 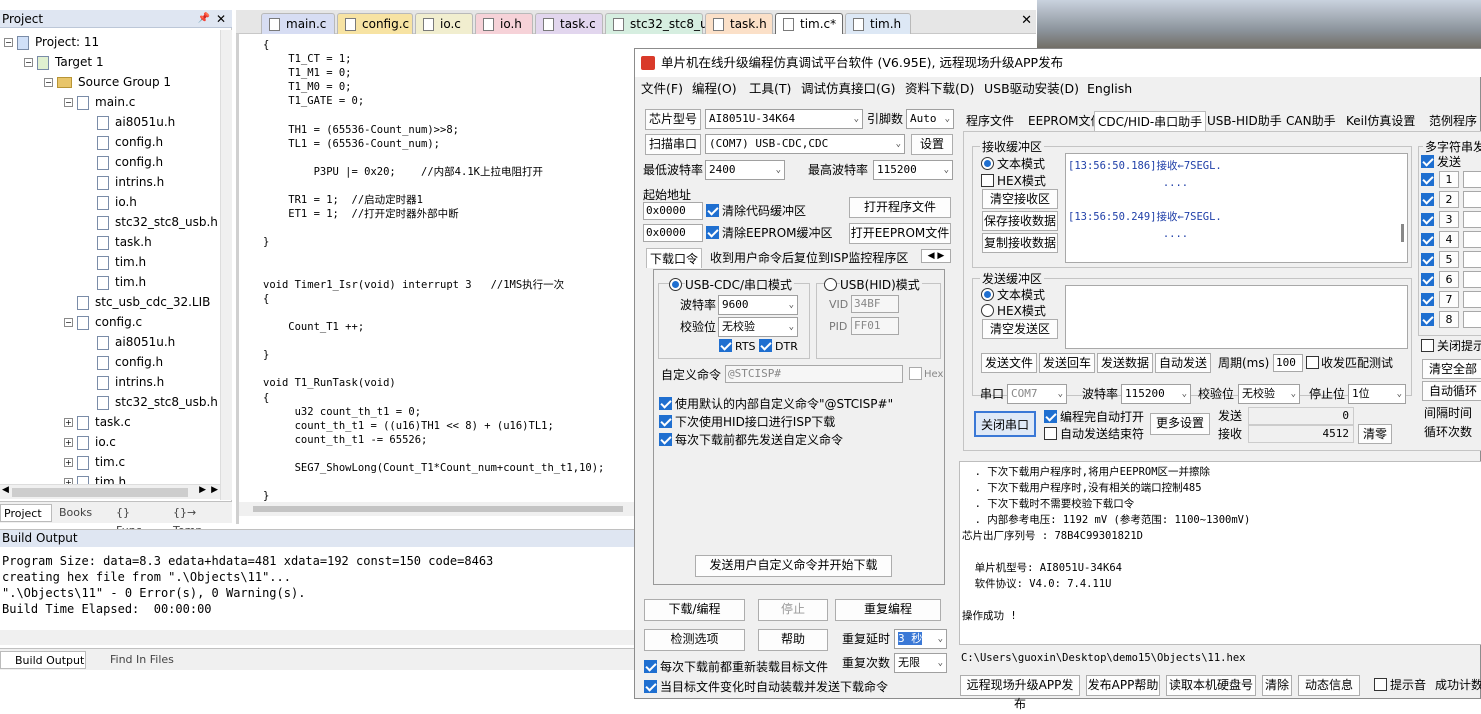 What do you see at coordinates (110, 202) in the screenshot?
I see `tree-item: io.h` at bounding box center [110, 202].